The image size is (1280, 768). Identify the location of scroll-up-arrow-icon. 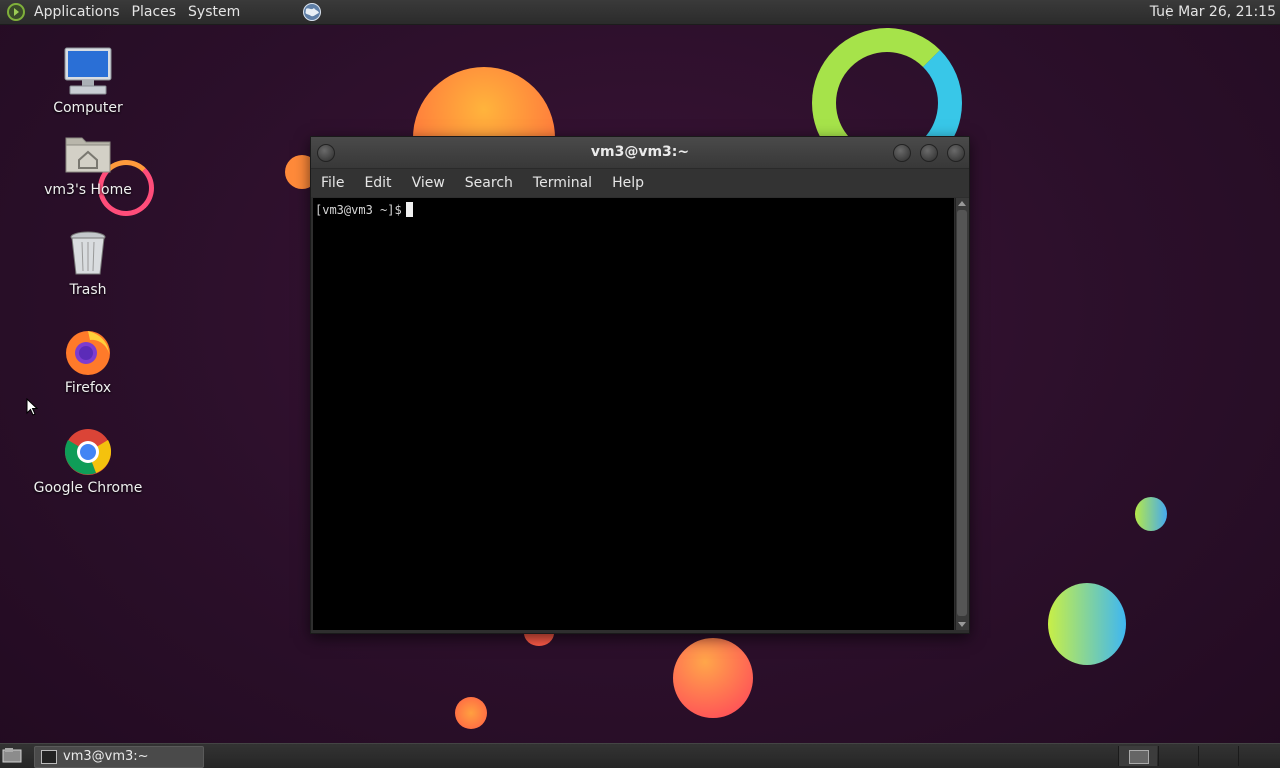
(962, 203).